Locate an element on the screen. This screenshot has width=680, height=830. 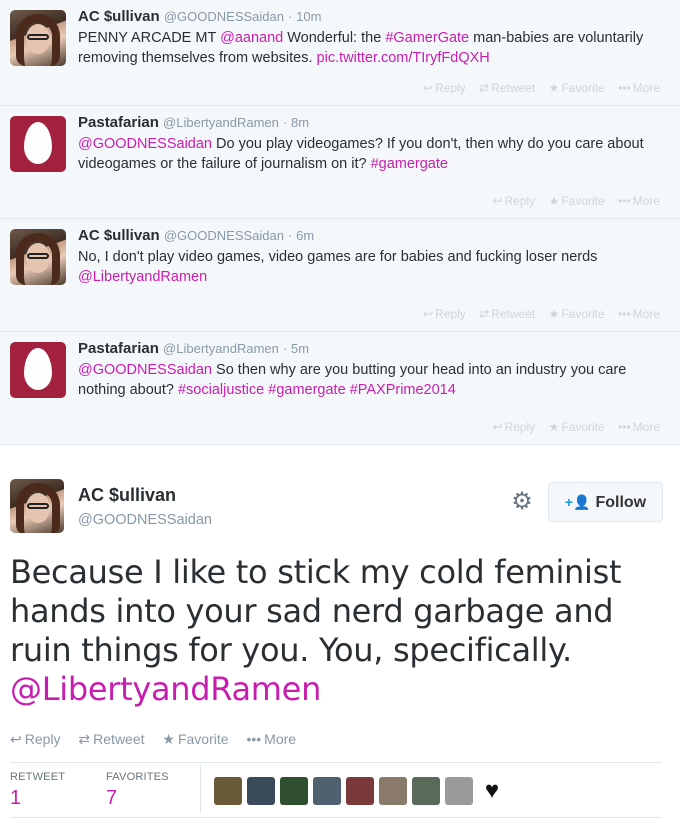
tweet-timestamp: · 10m is located at coordinates (304, 16).